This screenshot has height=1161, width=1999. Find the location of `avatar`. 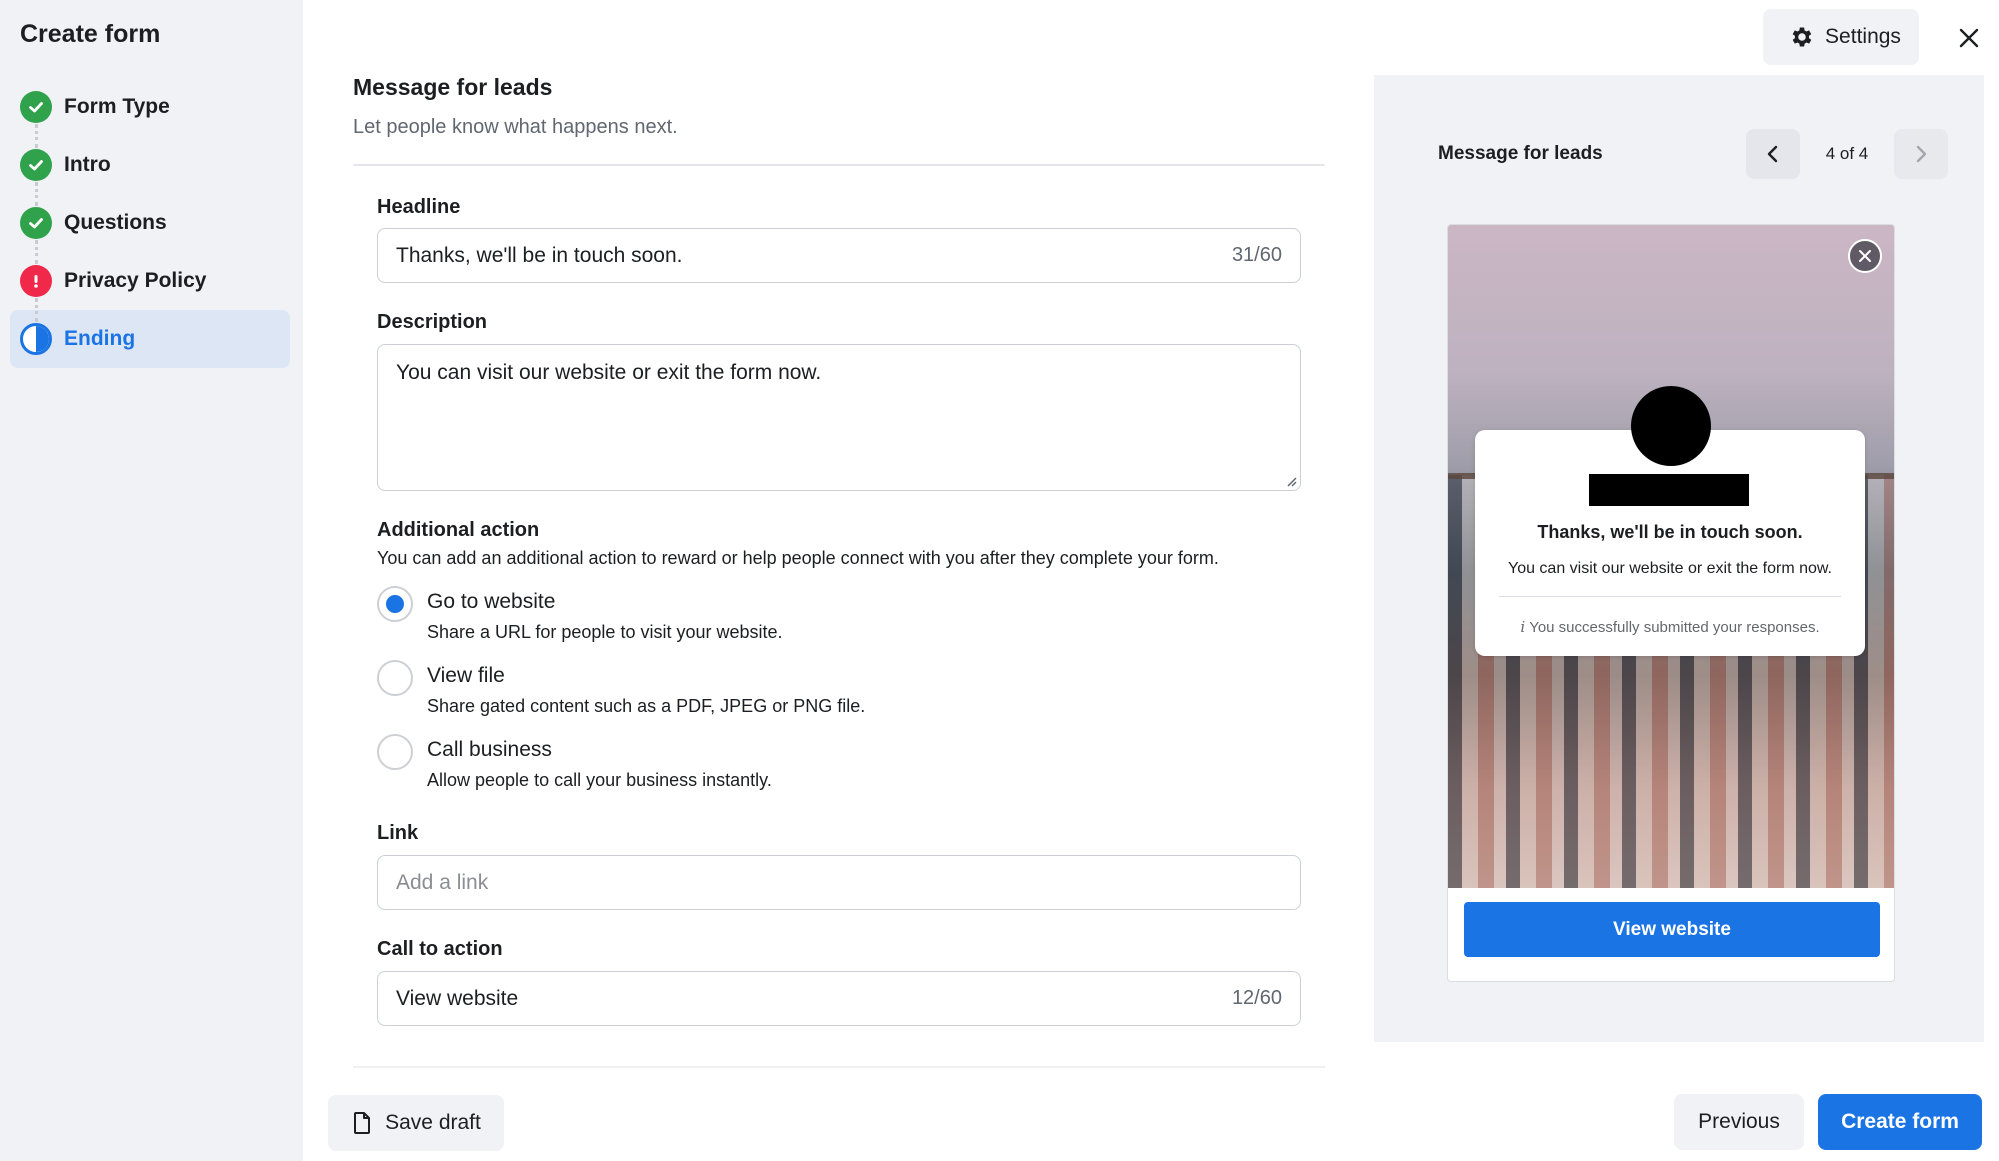

avatar is located at coordinates (1671, 426).